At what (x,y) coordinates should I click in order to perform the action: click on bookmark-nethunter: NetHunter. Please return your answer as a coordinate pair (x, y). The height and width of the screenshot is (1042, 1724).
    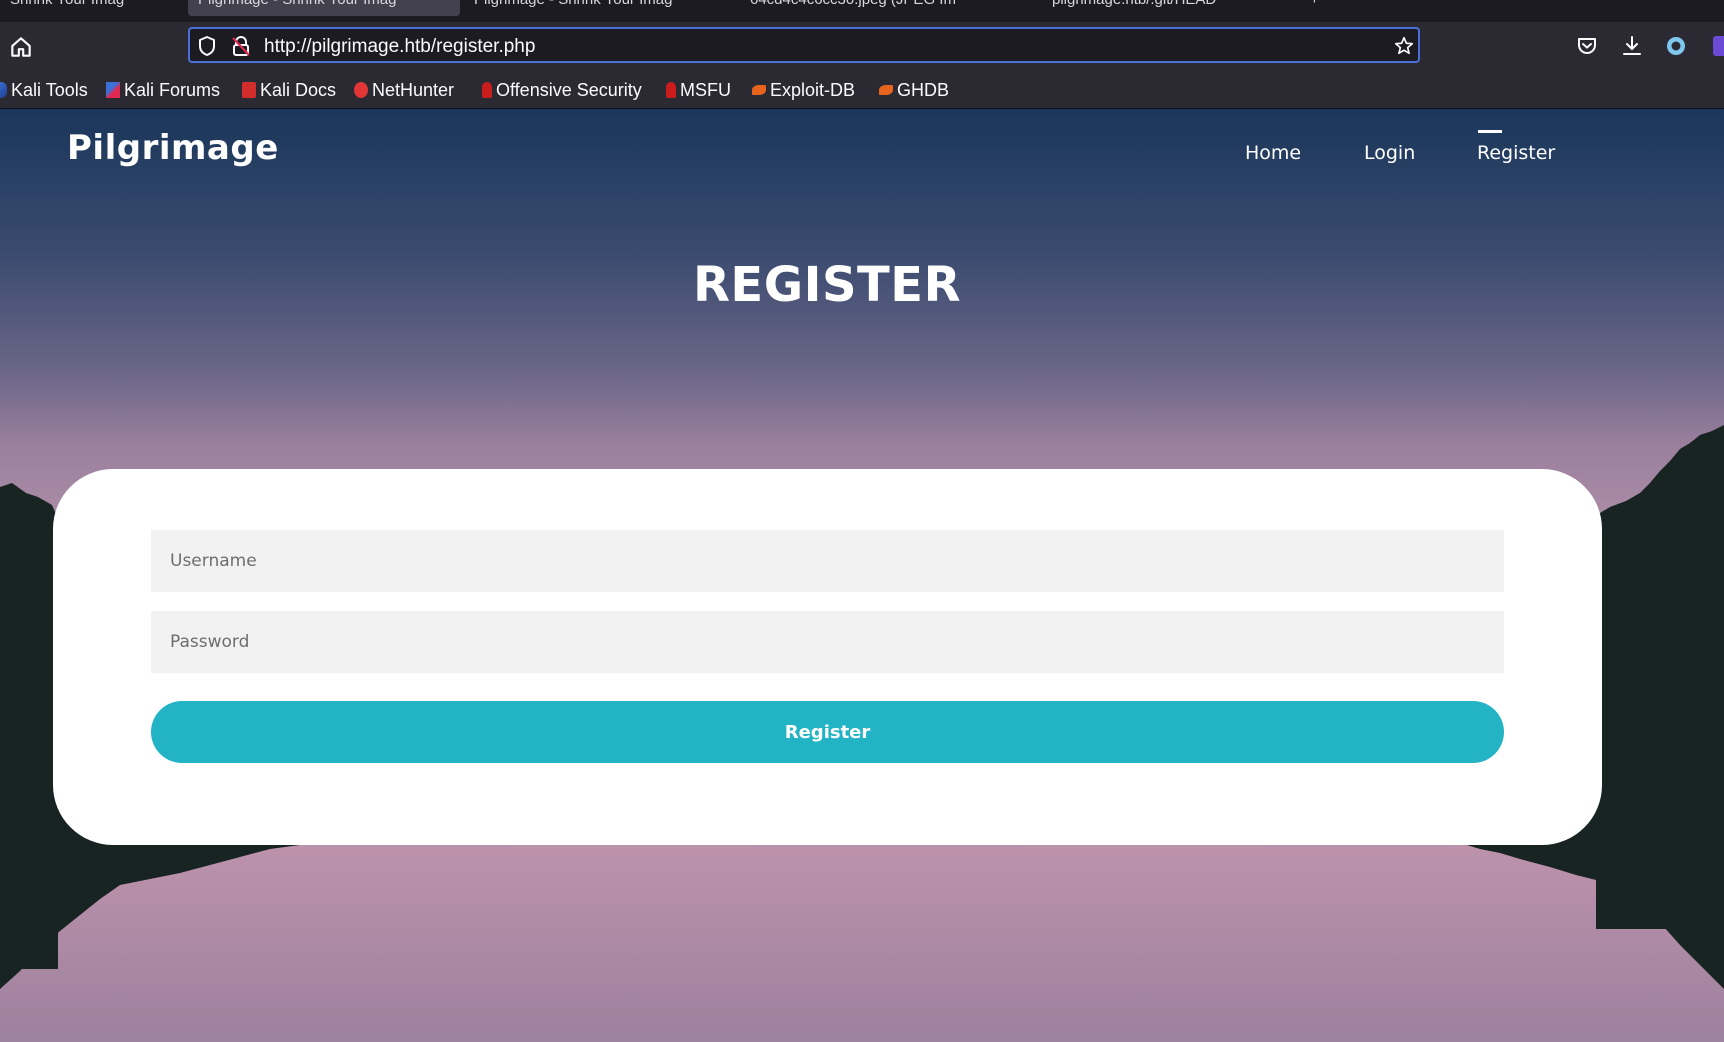
    Looking at the image, I should click on (404, 90).